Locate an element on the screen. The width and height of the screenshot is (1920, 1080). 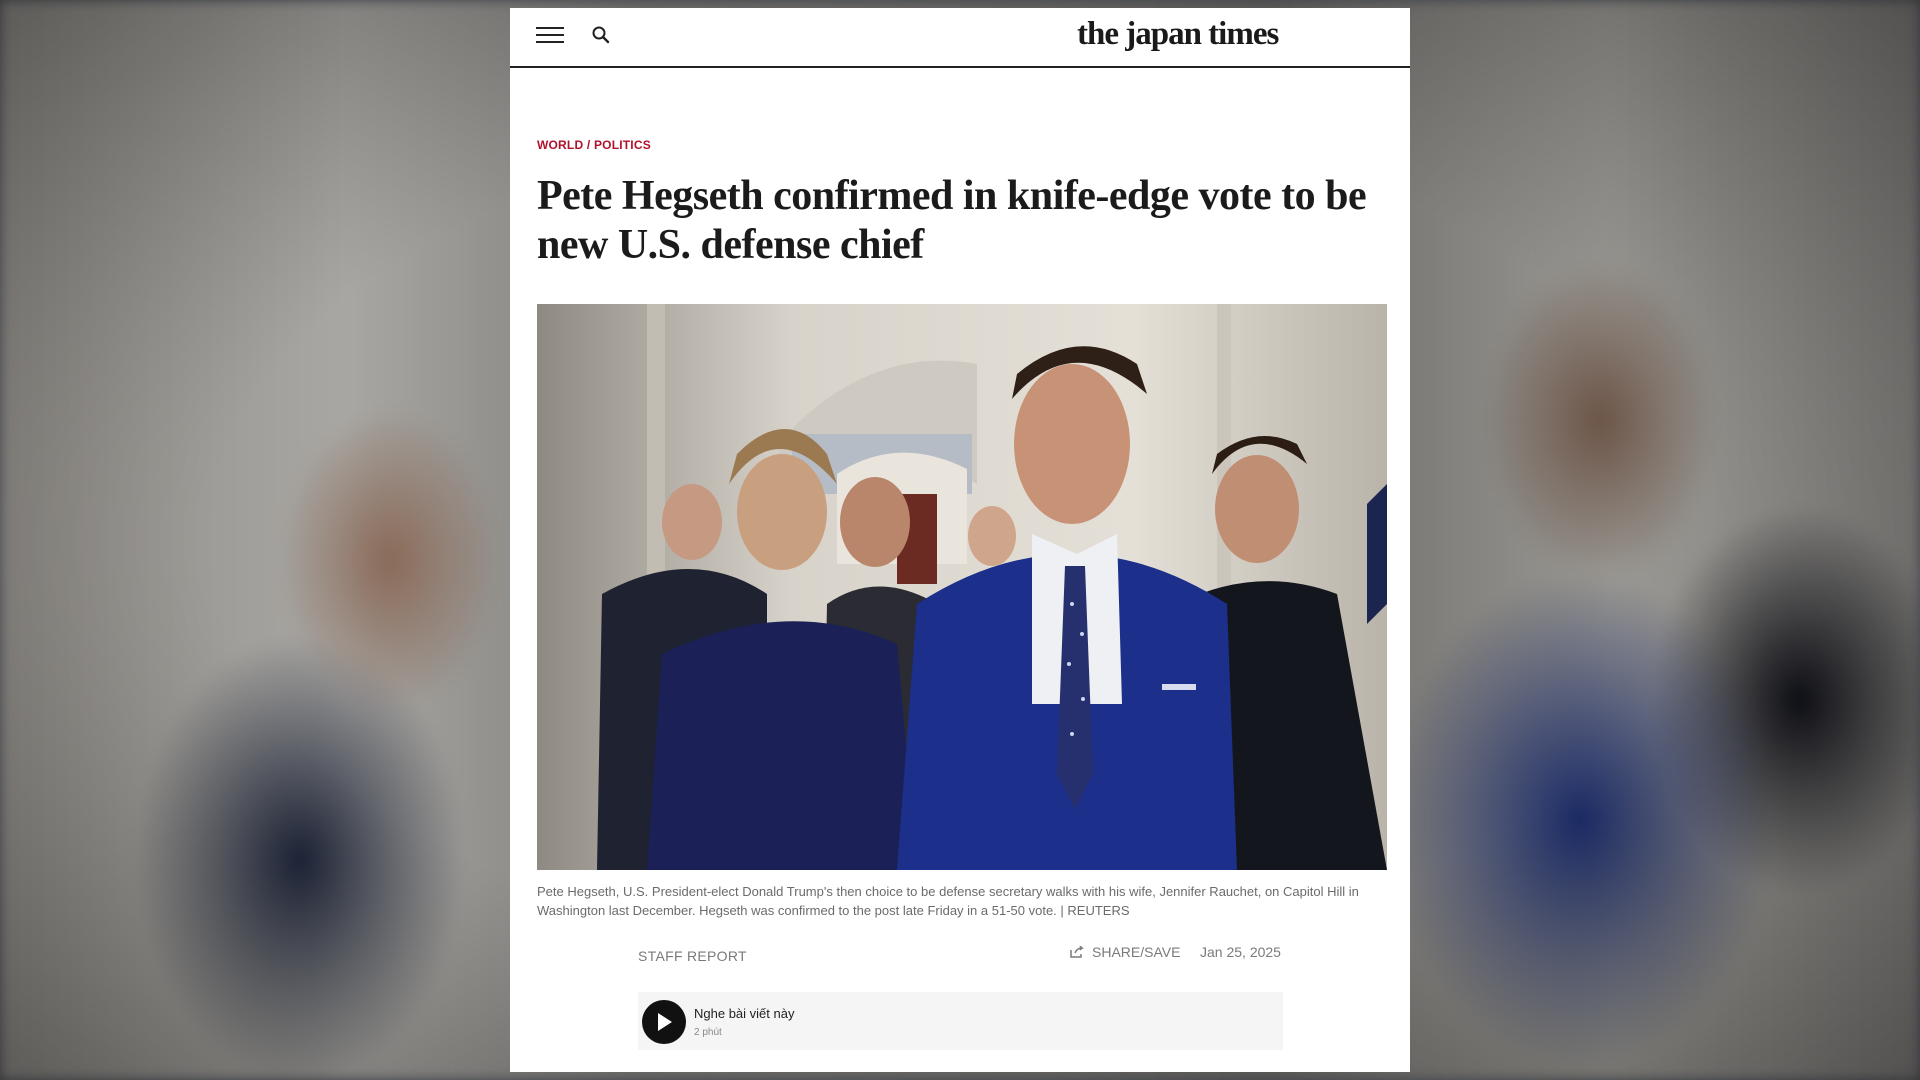
share-save-button: SHARE/SAVE is located at coordinates (1125, 952).